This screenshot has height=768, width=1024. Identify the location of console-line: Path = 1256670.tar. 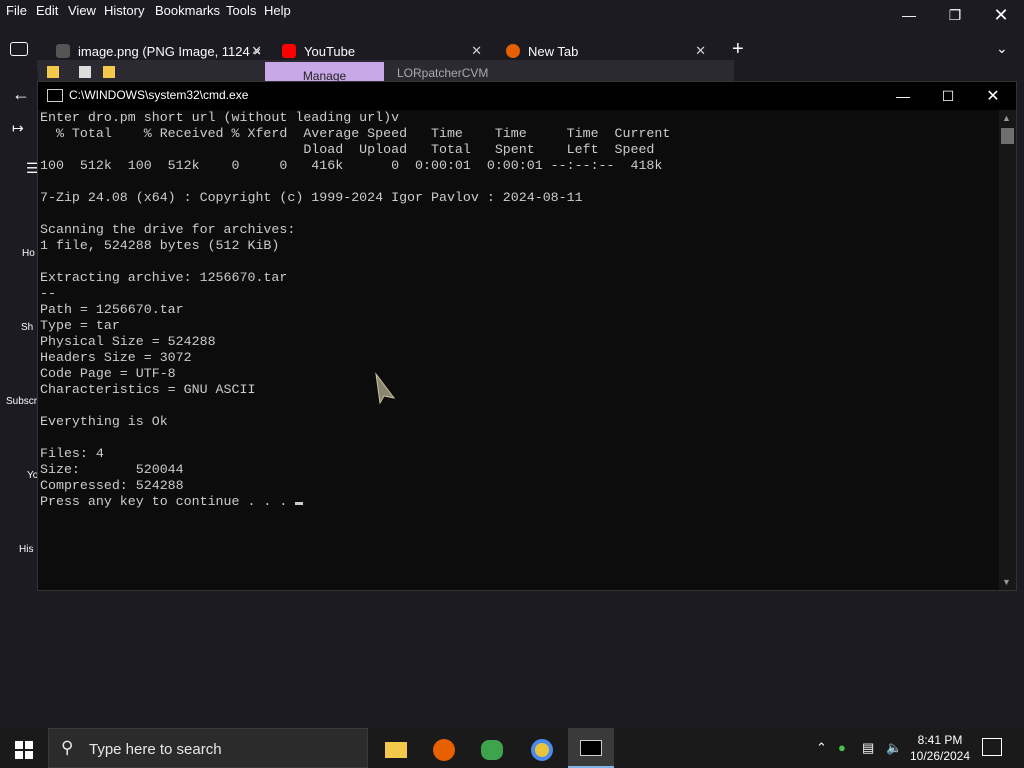
(112, 309).